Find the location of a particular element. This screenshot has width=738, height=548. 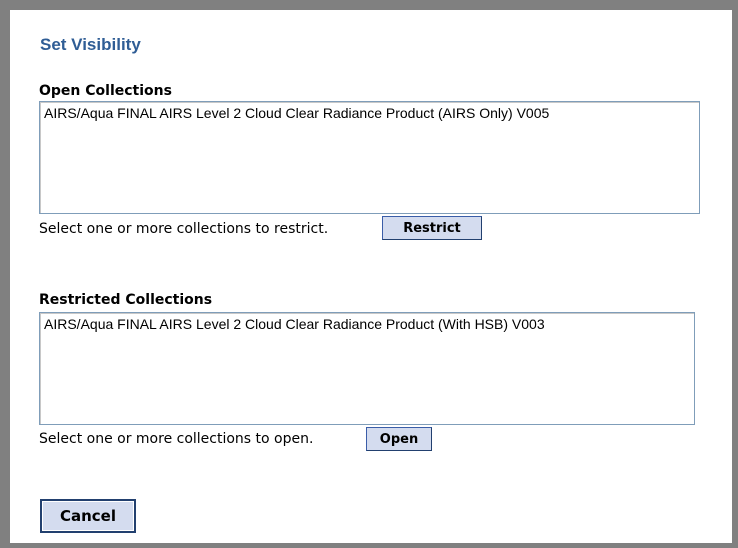

window-border-top is located at coordinates (369, 5).